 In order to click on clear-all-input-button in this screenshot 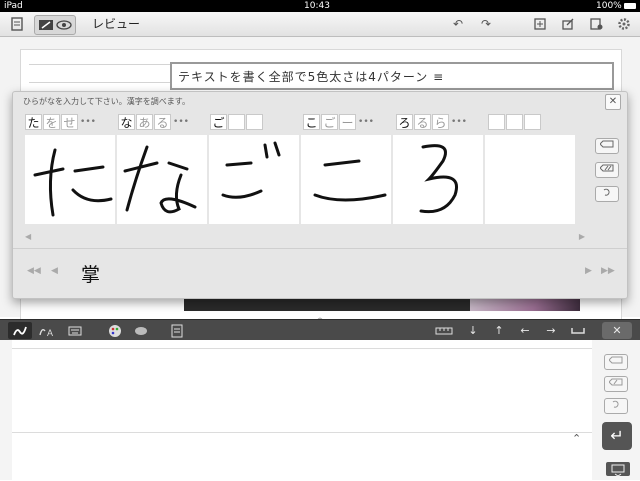, I will do `click(616, 384)`.